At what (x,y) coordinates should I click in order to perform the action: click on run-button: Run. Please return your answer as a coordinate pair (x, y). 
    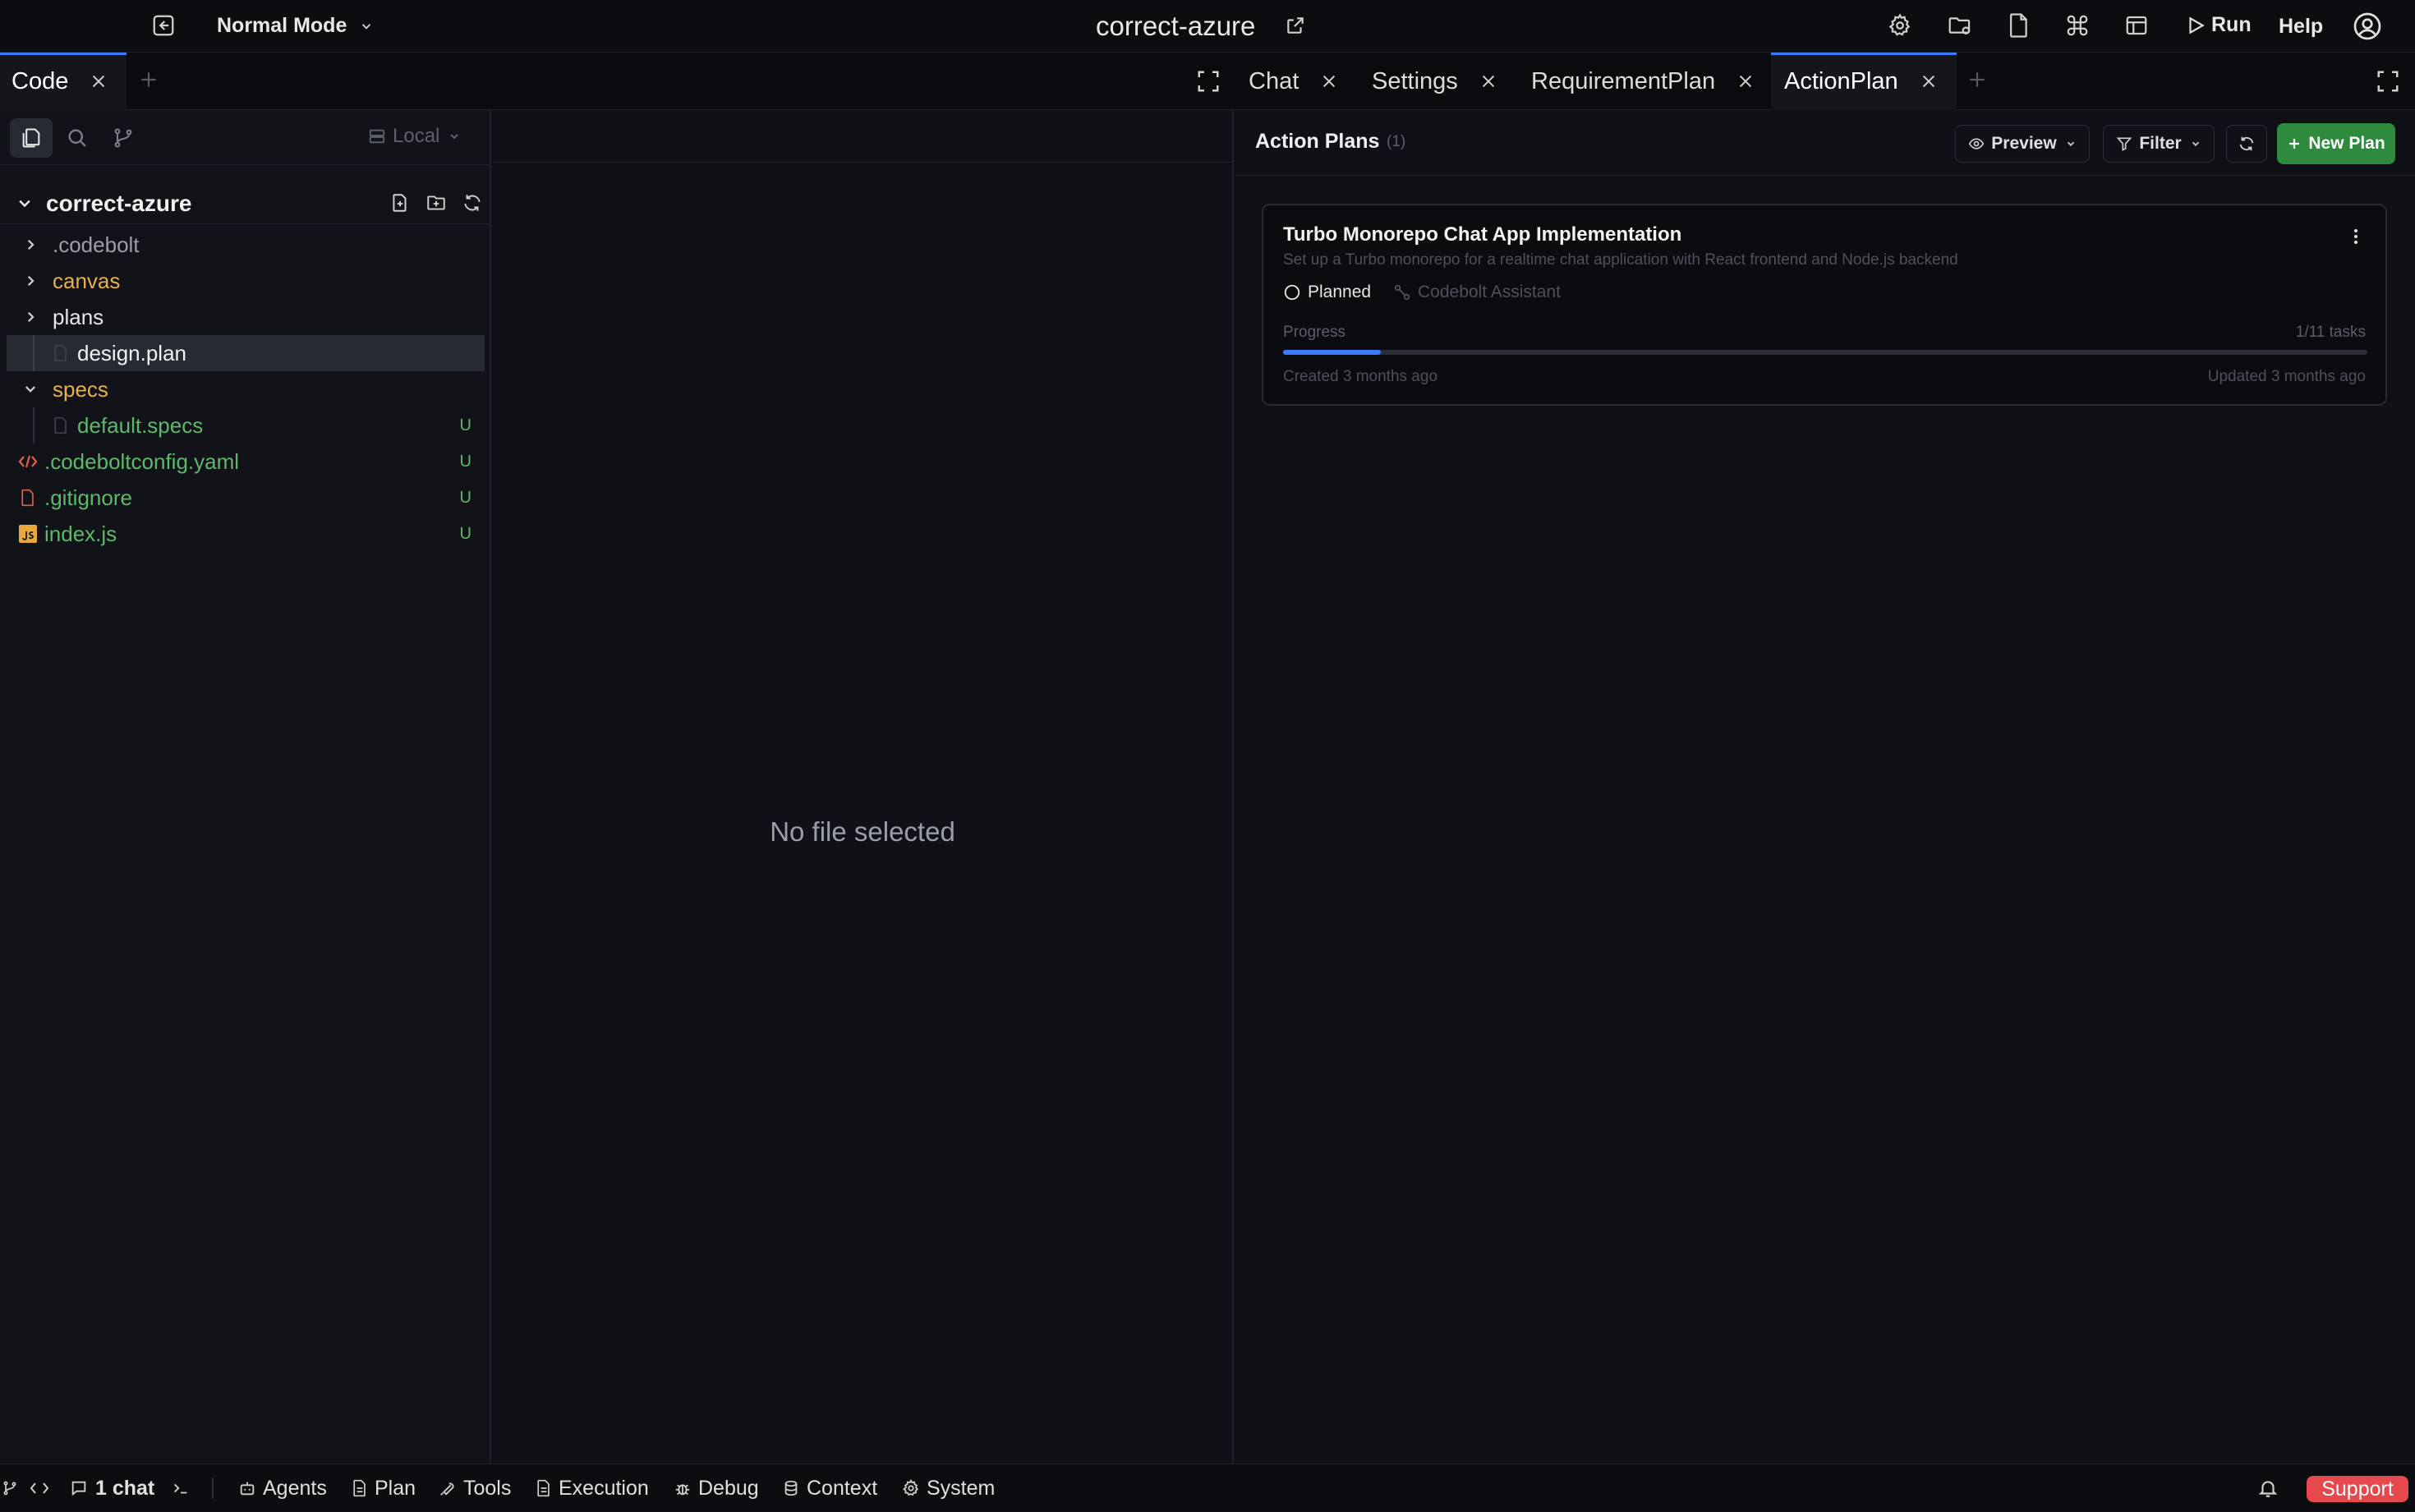
    Looking at the image, I should click on (2218, 25).